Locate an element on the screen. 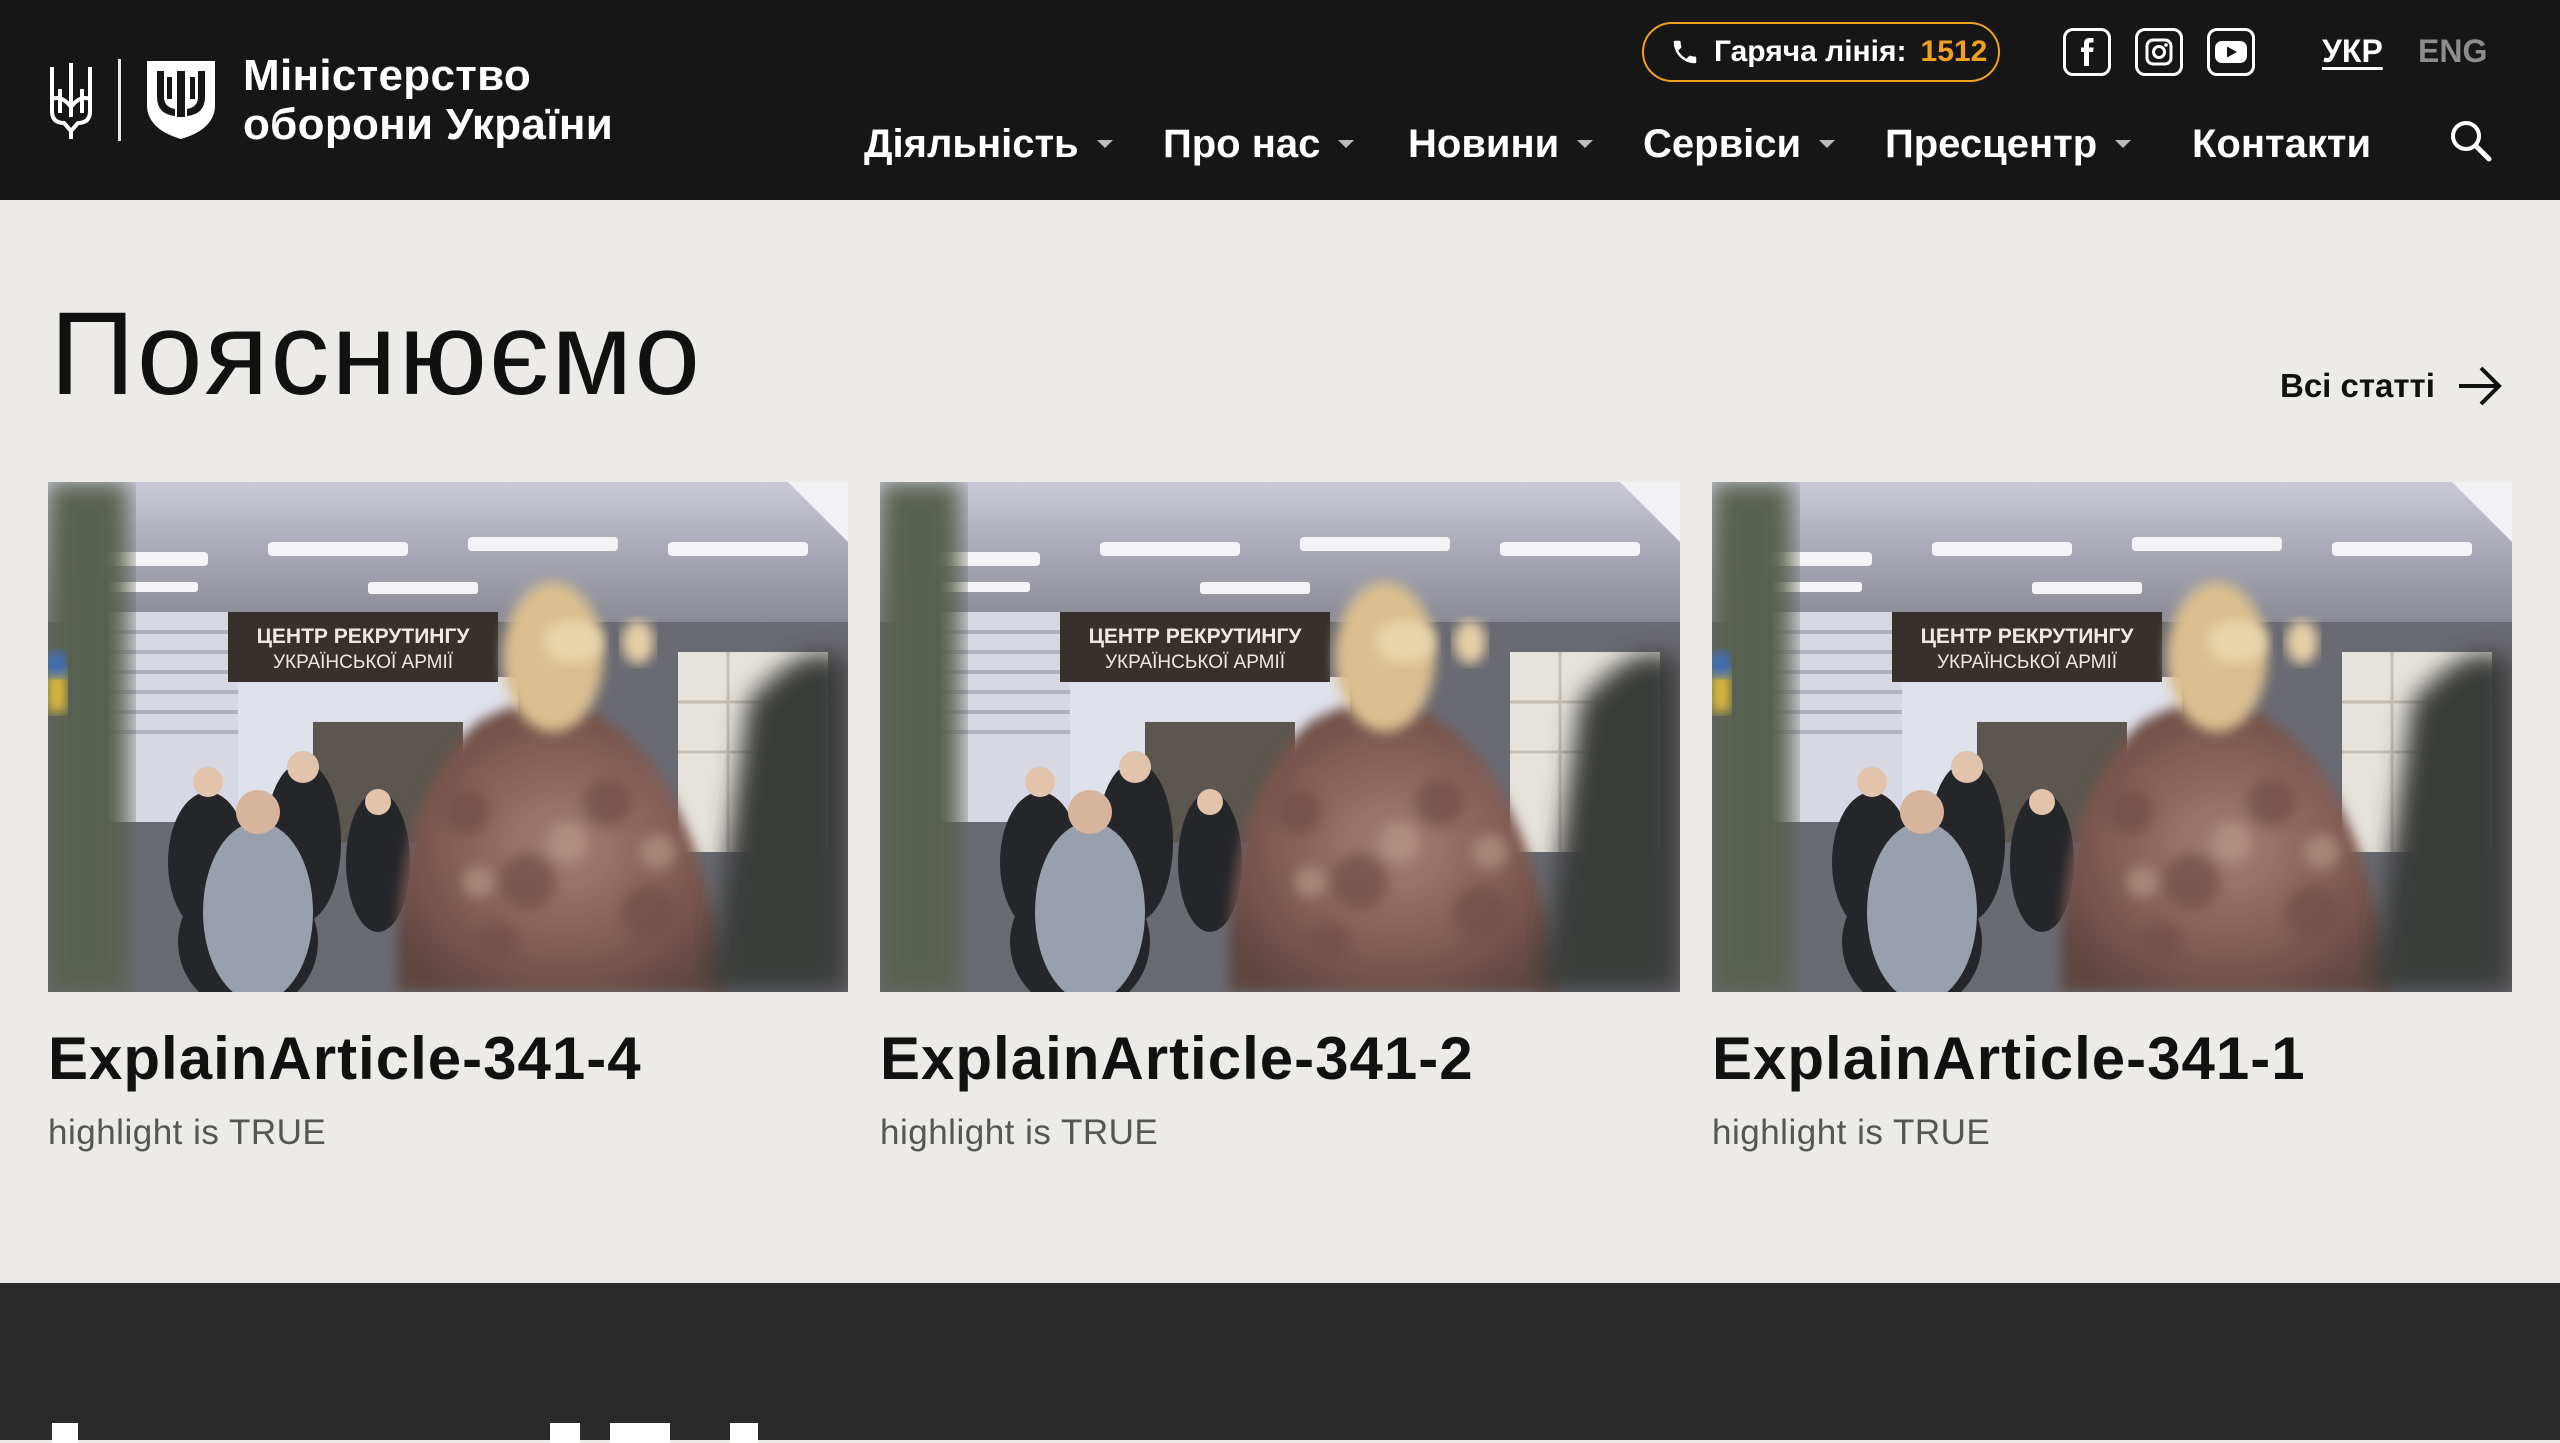 This screenshot has height=1443, width=2560. brand-line-2: оборони України is located at coordinates (428, 124).